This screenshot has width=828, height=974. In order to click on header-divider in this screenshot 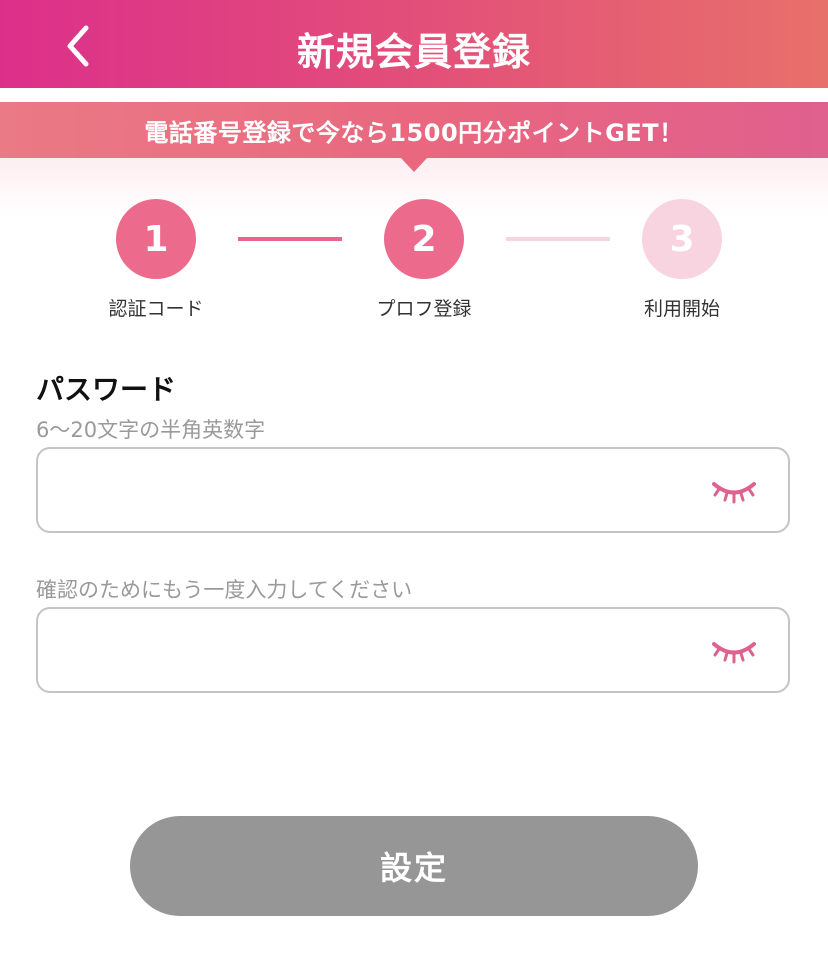, I will do `click(414, 95)`.